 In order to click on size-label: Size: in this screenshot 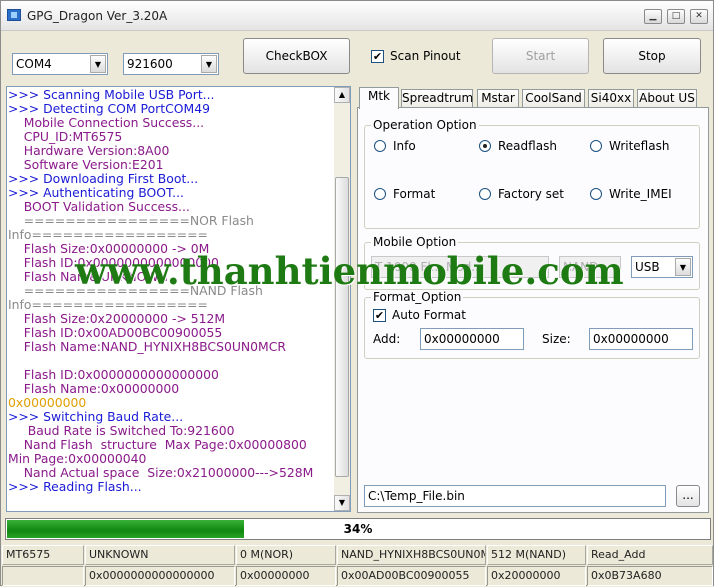, I will do `click(556, 339)`.